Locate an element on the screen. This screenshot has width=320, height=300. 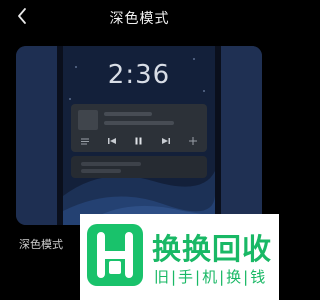
watermark-brand: 换换回收 is located at coordinates (212, 249).